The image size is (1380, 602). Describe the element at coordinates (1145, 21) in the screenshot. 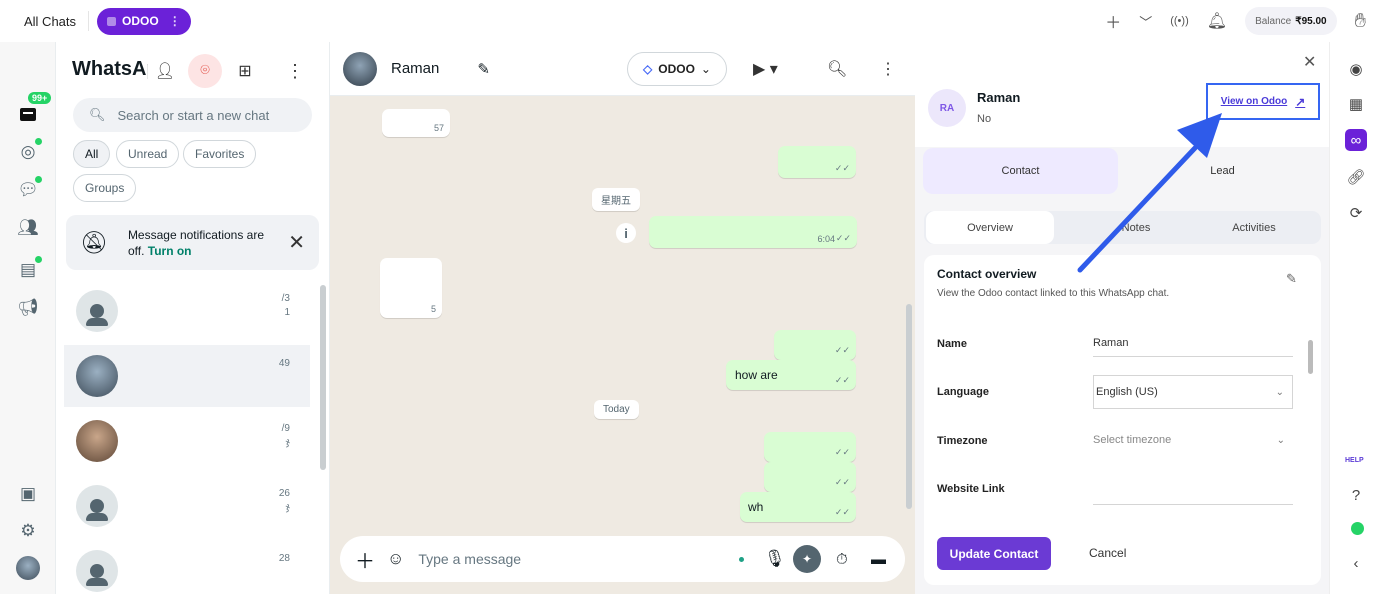

I see `chevron-down-icon: ﹀` at that location.